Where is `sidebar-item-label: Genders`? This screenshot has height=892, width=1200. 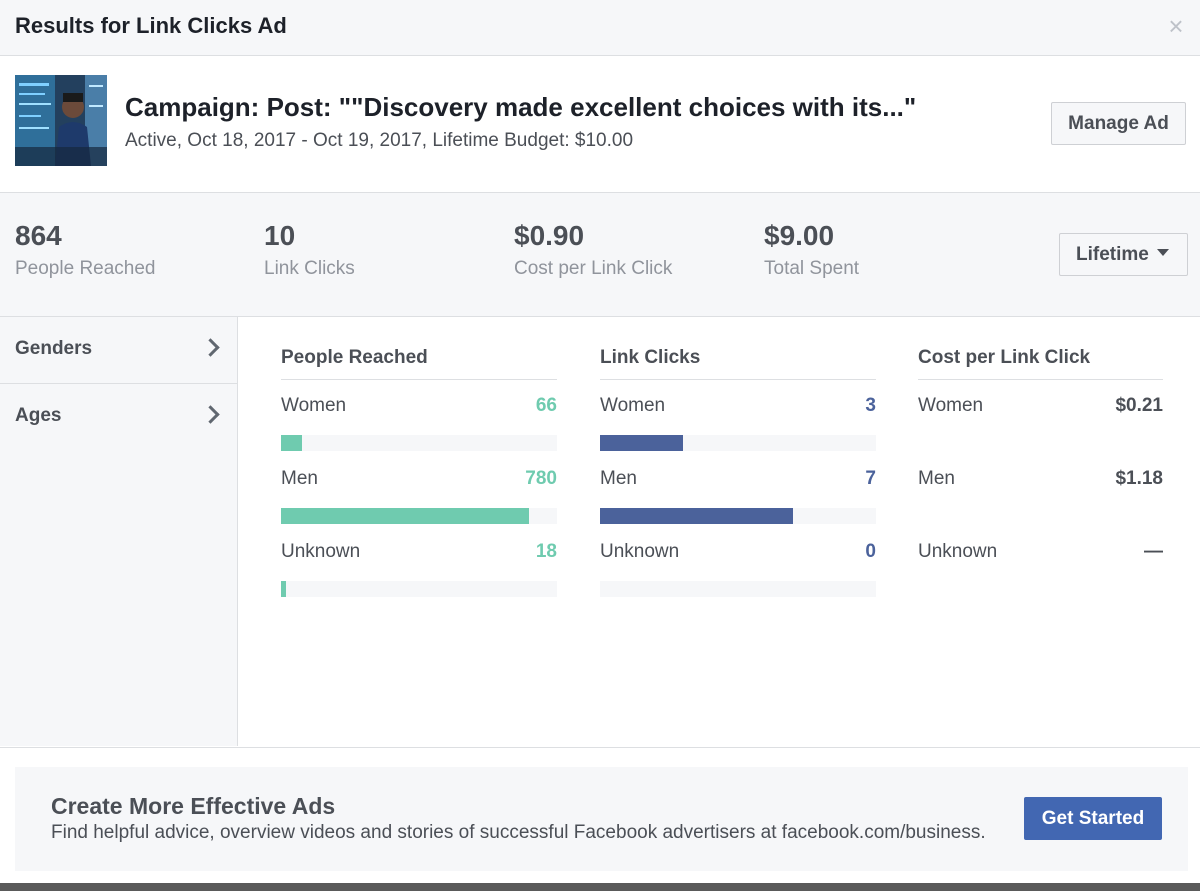
sidebar-item-label: Genders is located at coordinates (54, 348).